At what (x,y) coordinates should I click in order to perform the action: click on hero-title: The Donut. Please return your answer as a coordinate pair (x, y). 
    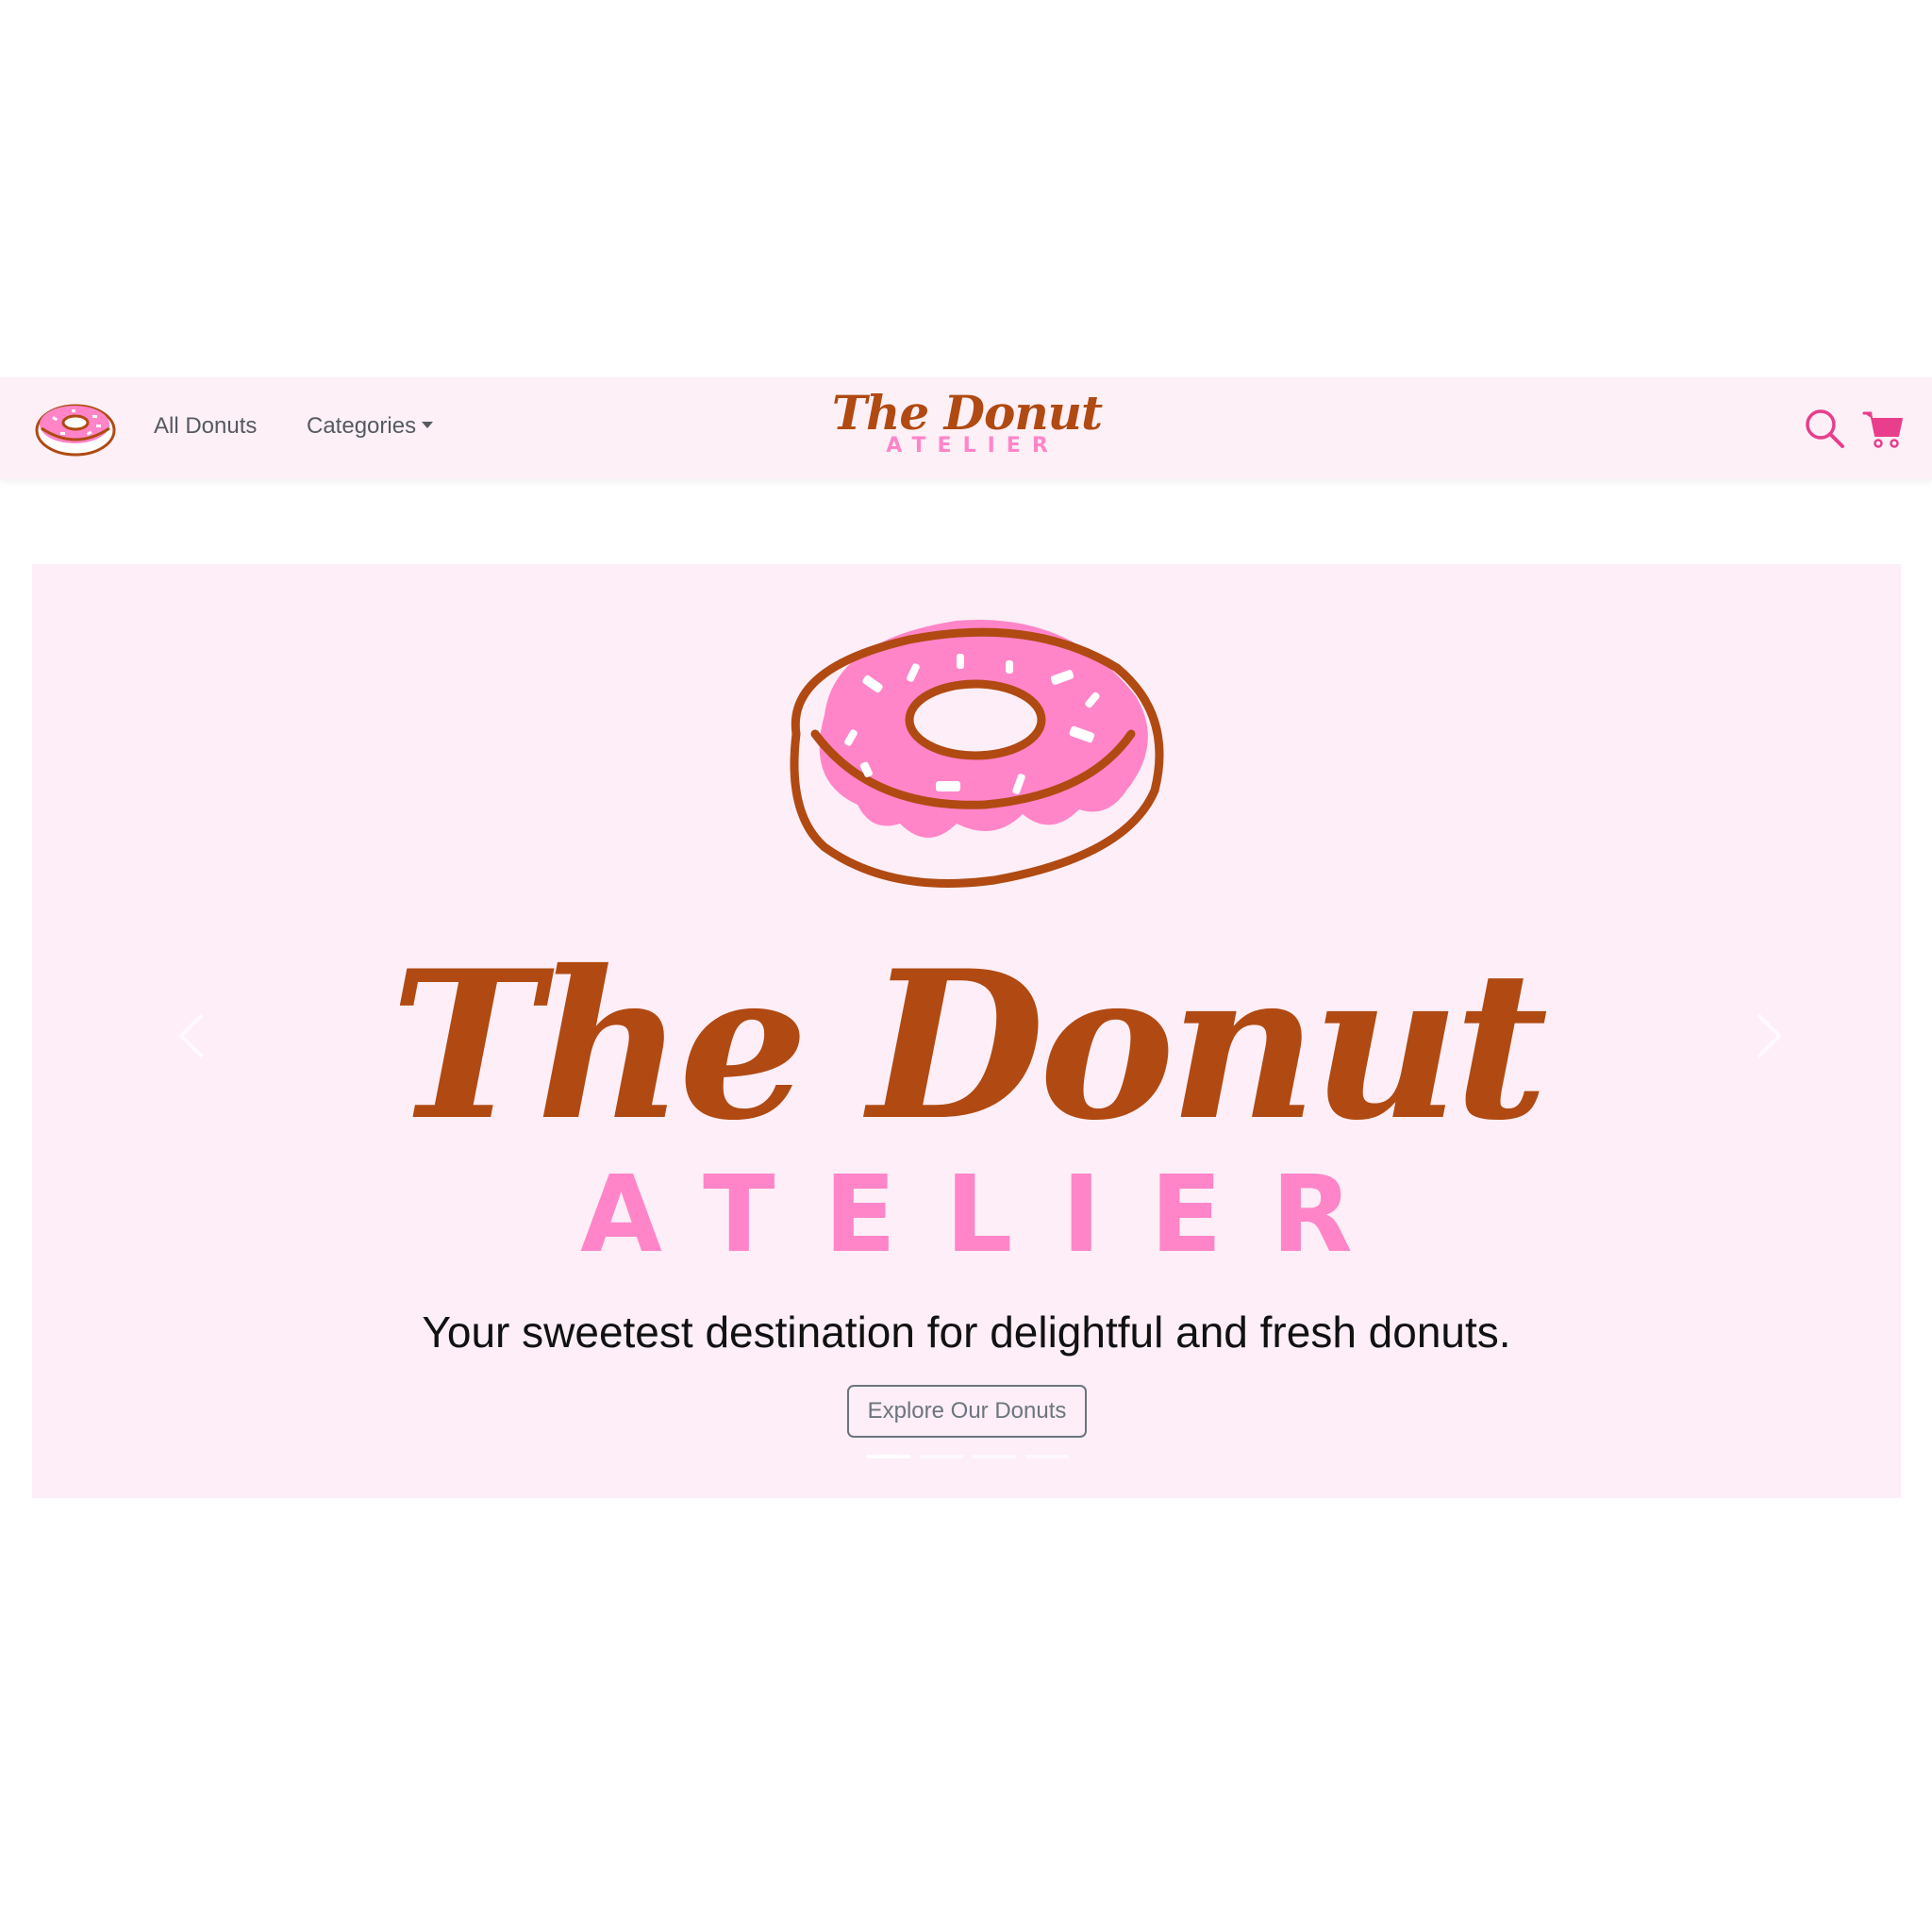
    Looking at the image, I should click on (969, 1045).